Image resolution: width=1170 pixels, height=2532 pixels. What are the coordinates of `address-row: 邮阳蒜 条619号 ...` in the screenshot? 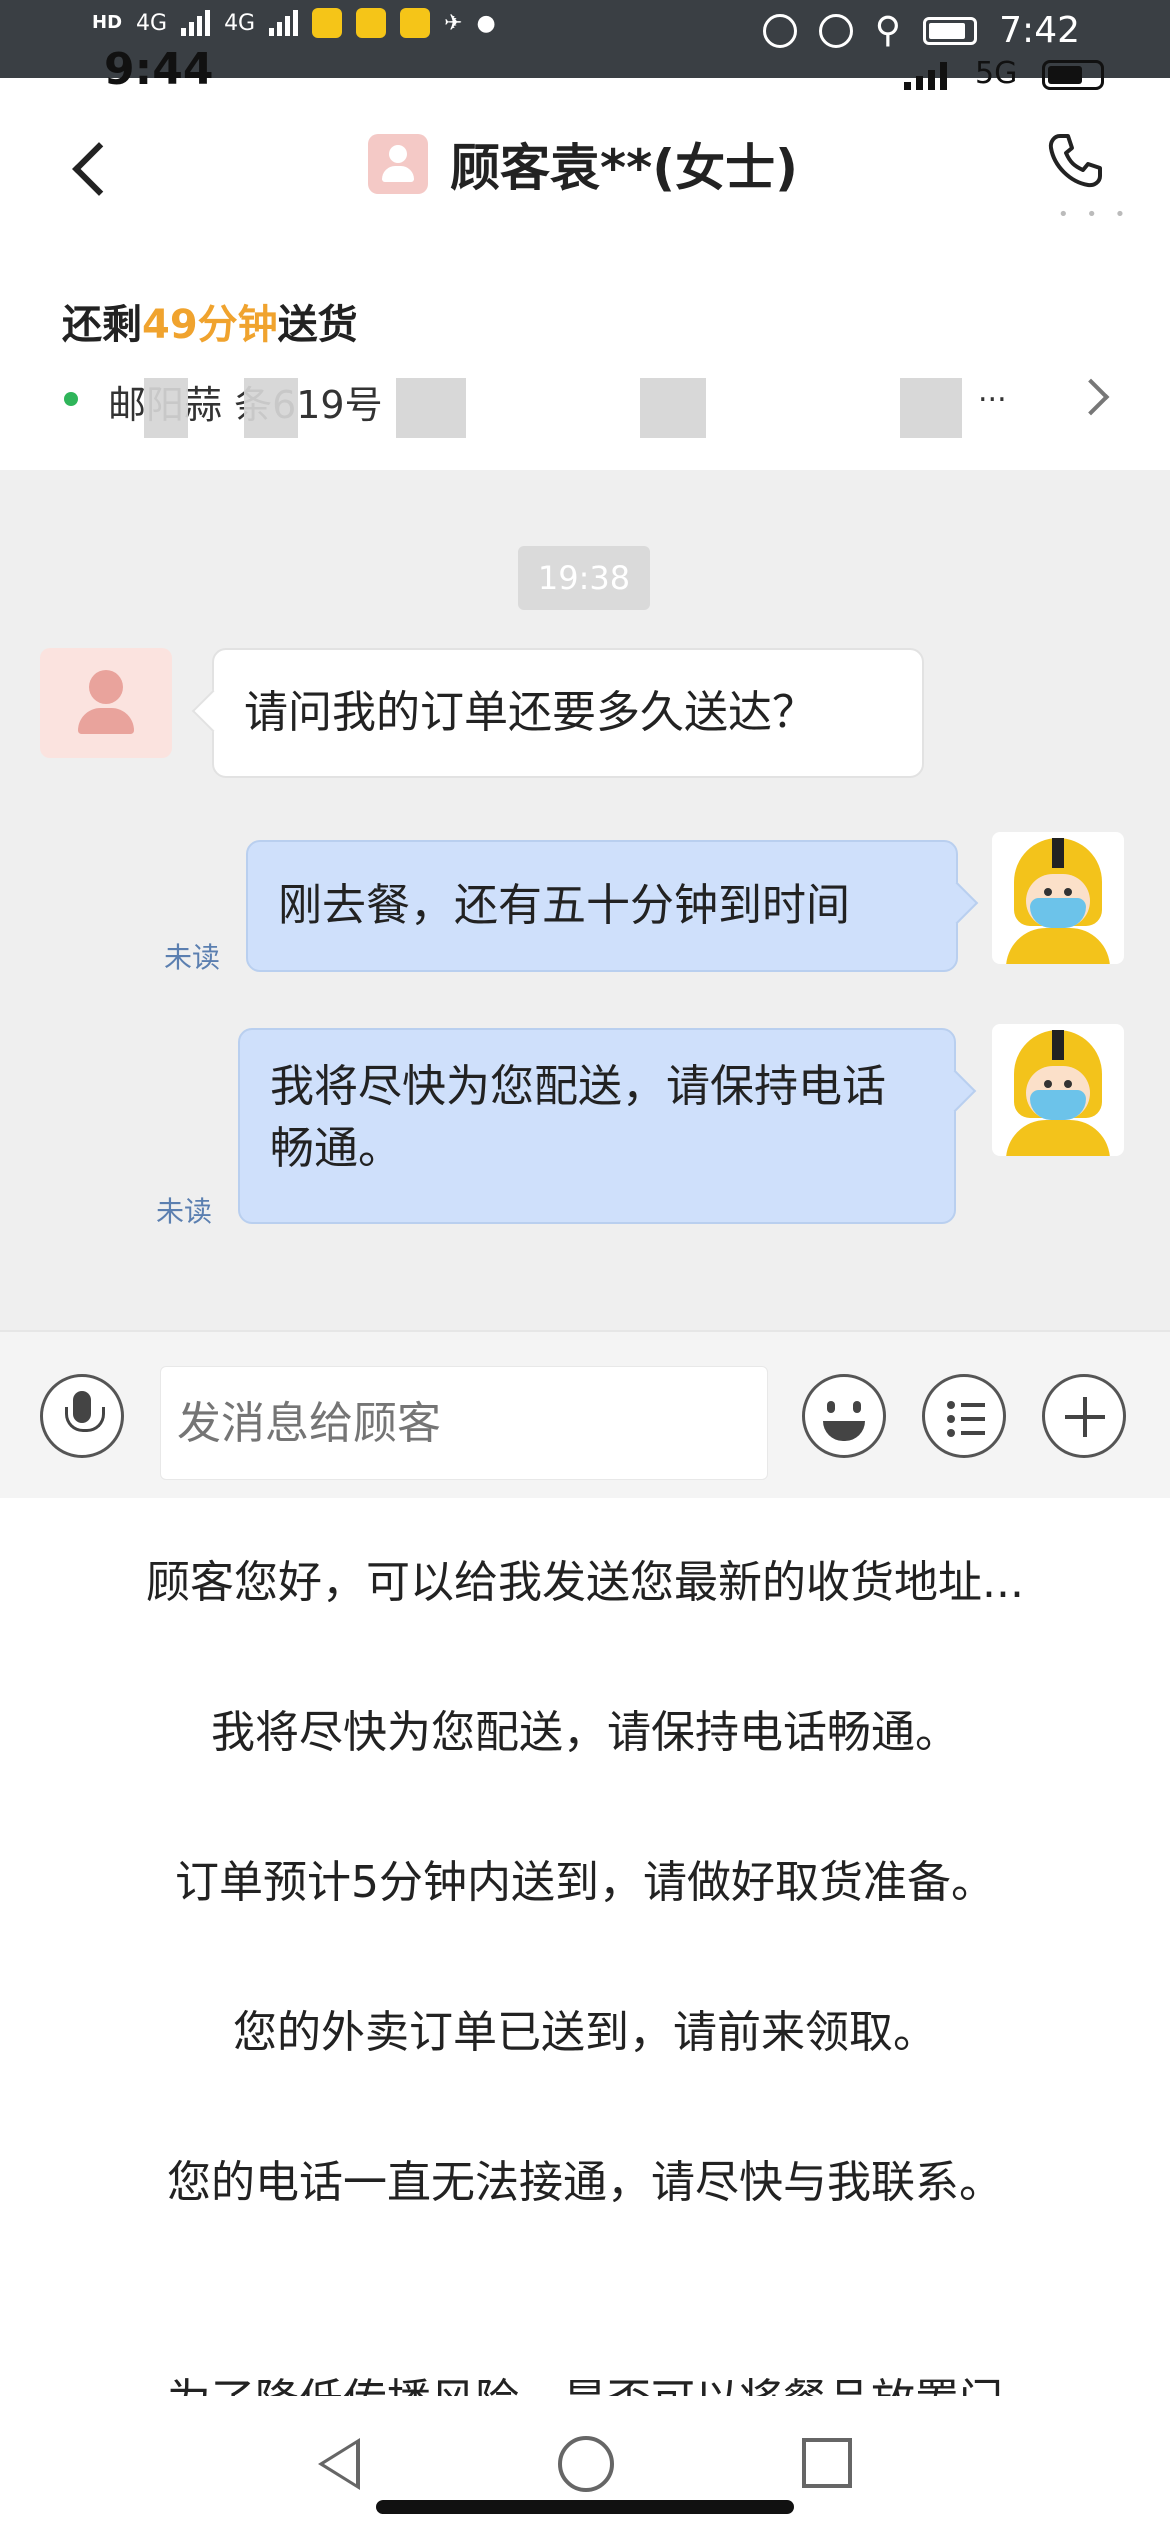 It's located at (588, 404).